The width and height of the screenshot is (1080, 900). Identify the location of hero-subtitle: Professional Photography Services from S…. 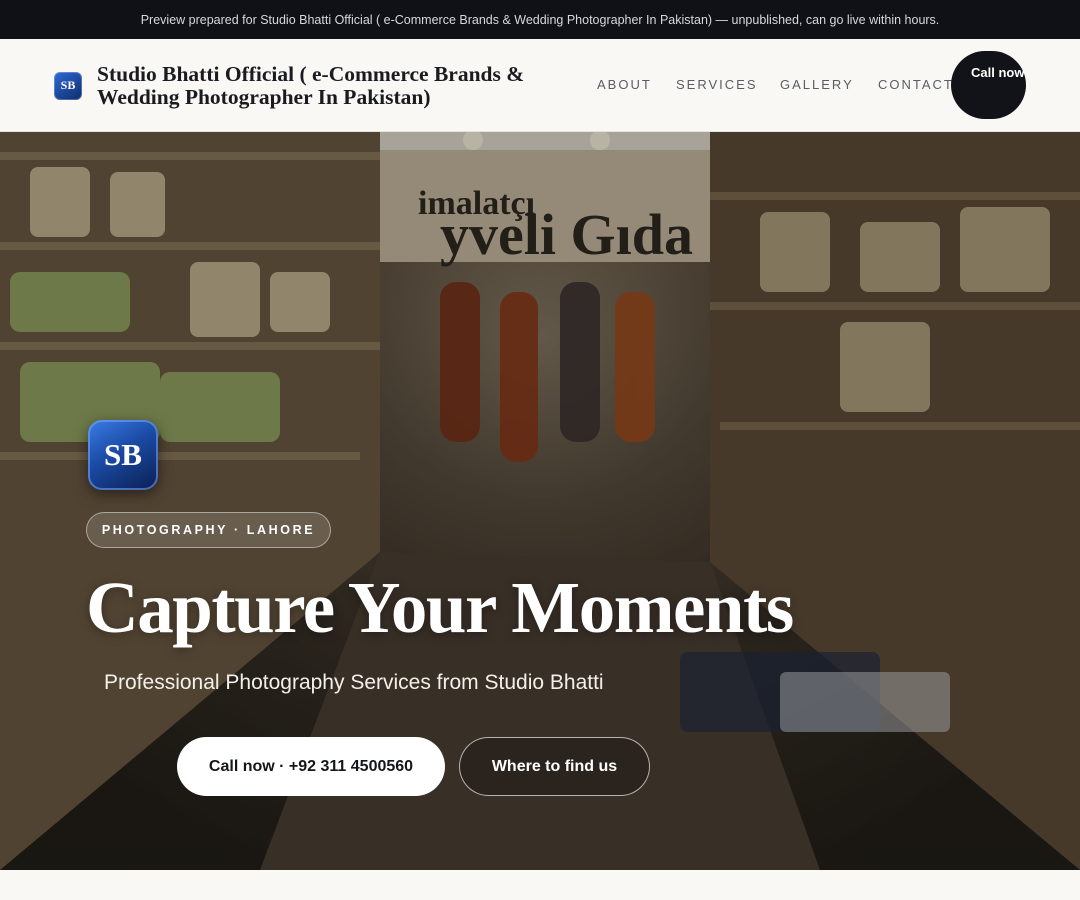
(354, 682).